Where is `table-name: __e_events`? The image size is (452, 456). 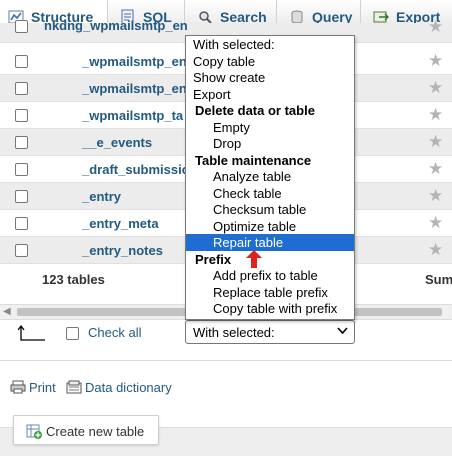 table-name: __e_events is located at coordinates (117, 142).